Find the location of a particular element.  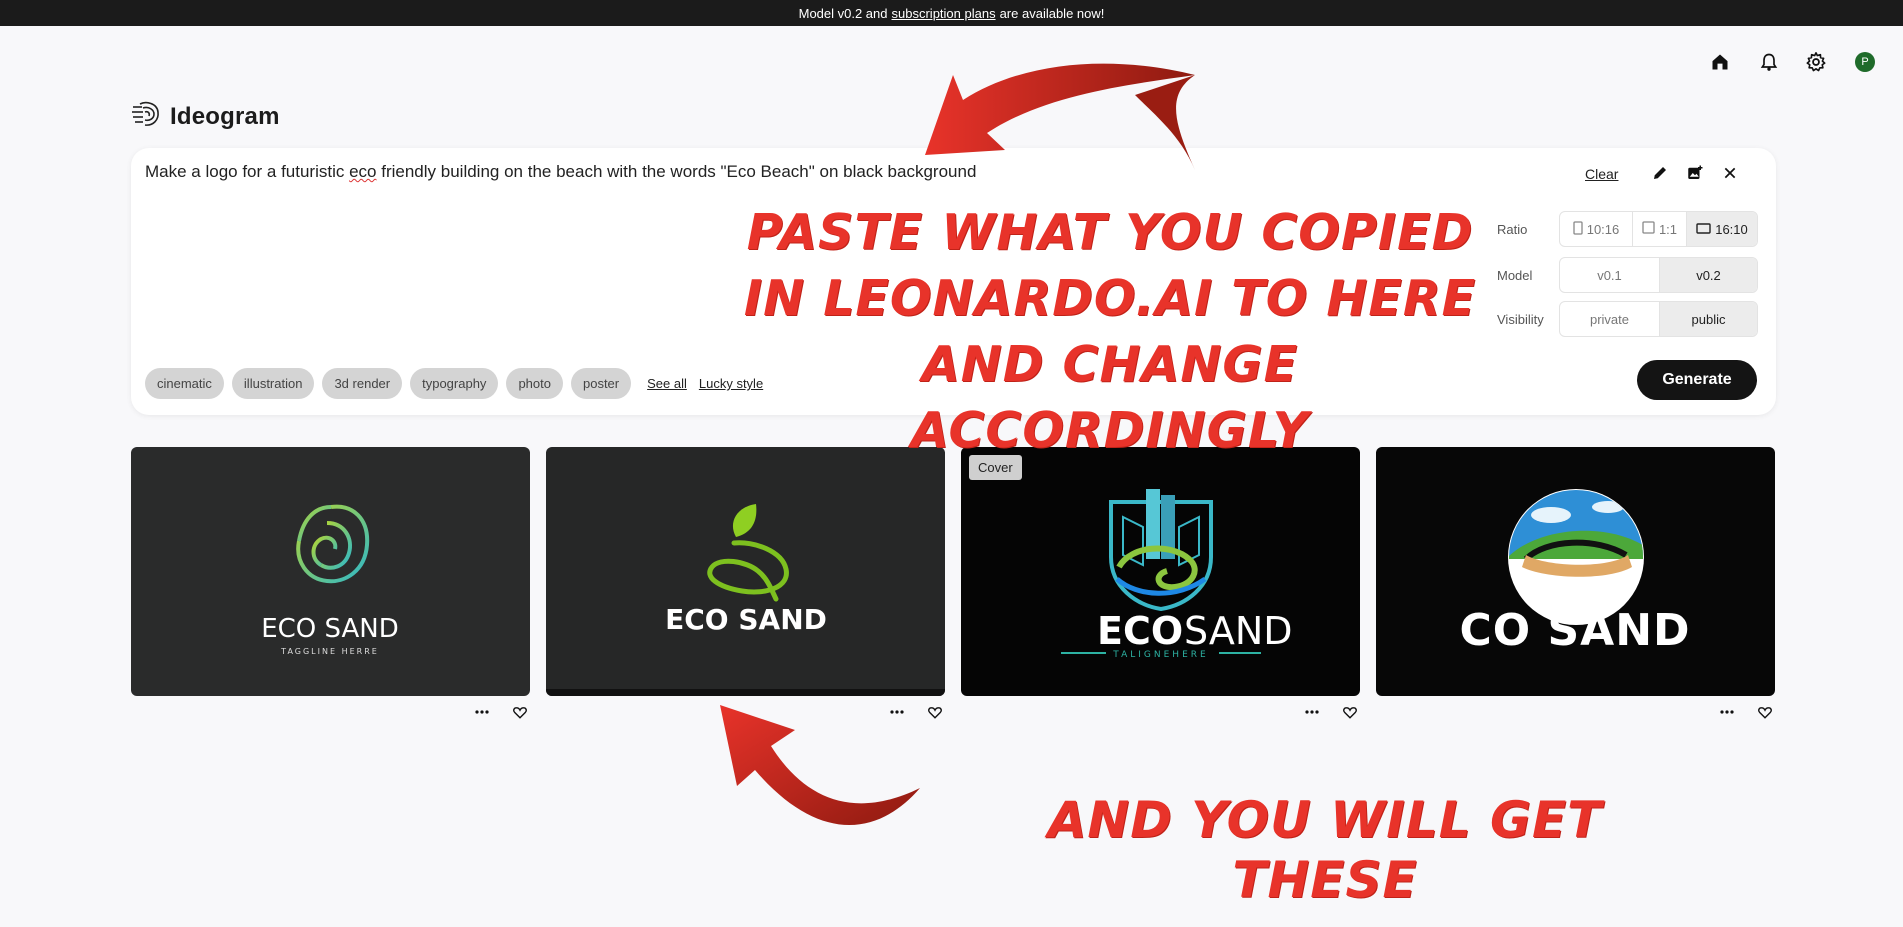

result-1-title: ECO SAND is located at coordinates (330, 629).